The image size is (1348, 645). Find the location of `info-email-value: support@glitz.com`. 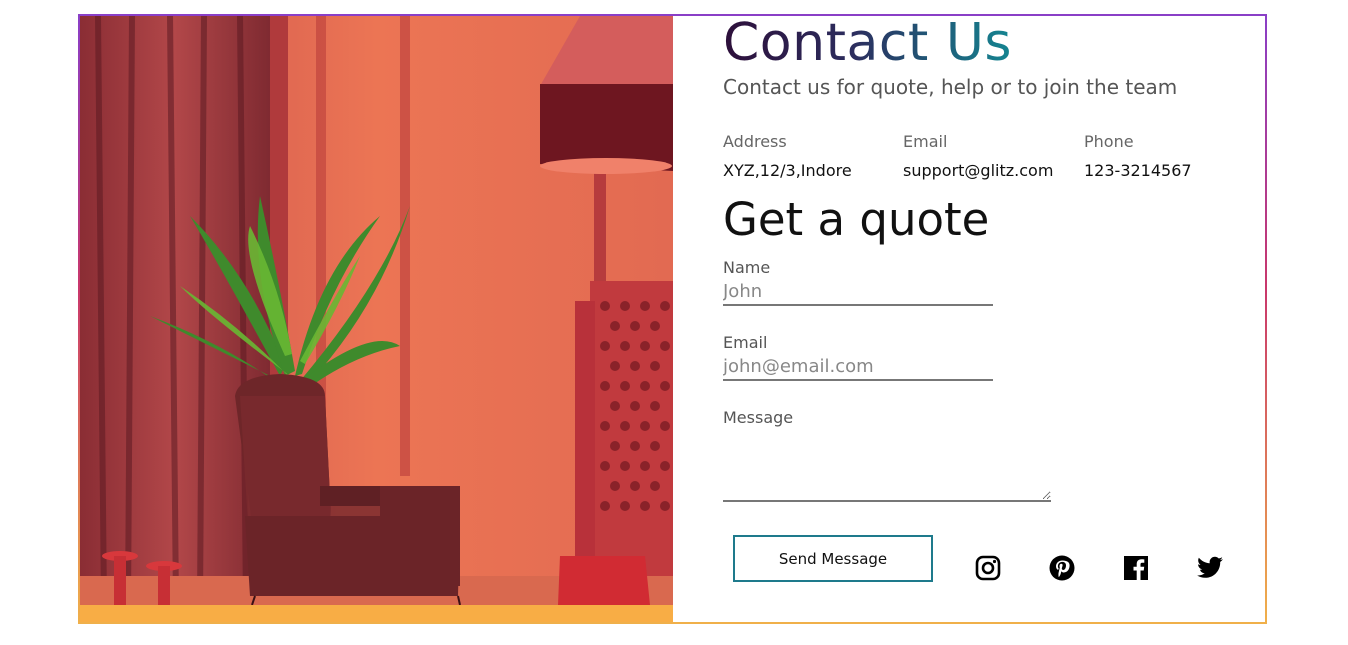

info-email-value: support@glitz.com is located at coordinates (978, 170).